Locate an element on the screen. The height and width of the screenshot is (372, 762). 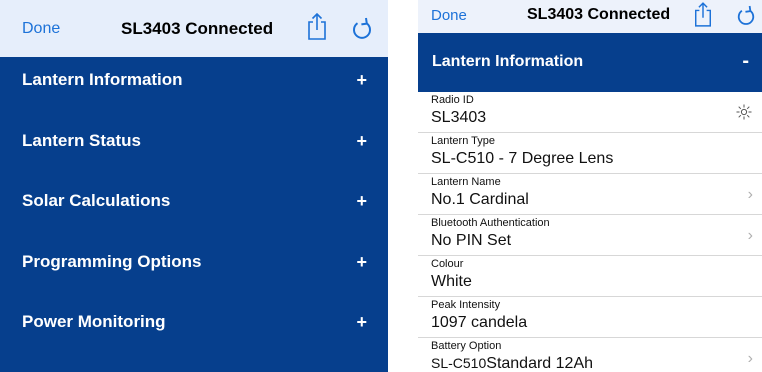
row-label: Battery Option is located at coordinates (466, 346).